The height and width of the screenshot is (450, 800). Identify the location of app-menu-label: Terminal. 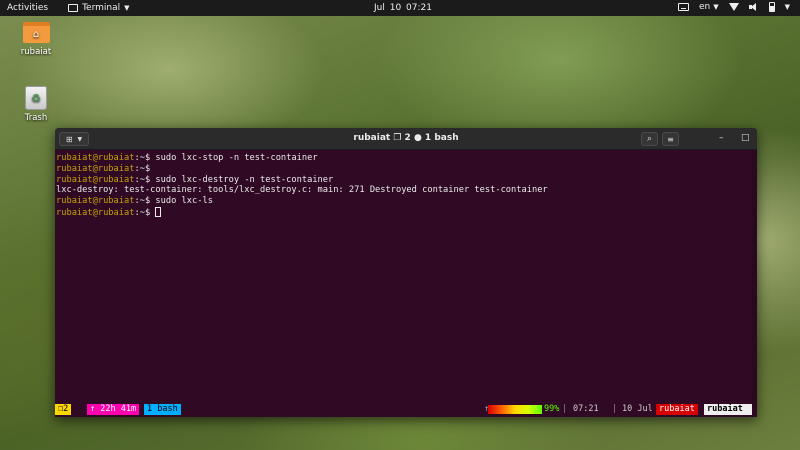
(101, 8).